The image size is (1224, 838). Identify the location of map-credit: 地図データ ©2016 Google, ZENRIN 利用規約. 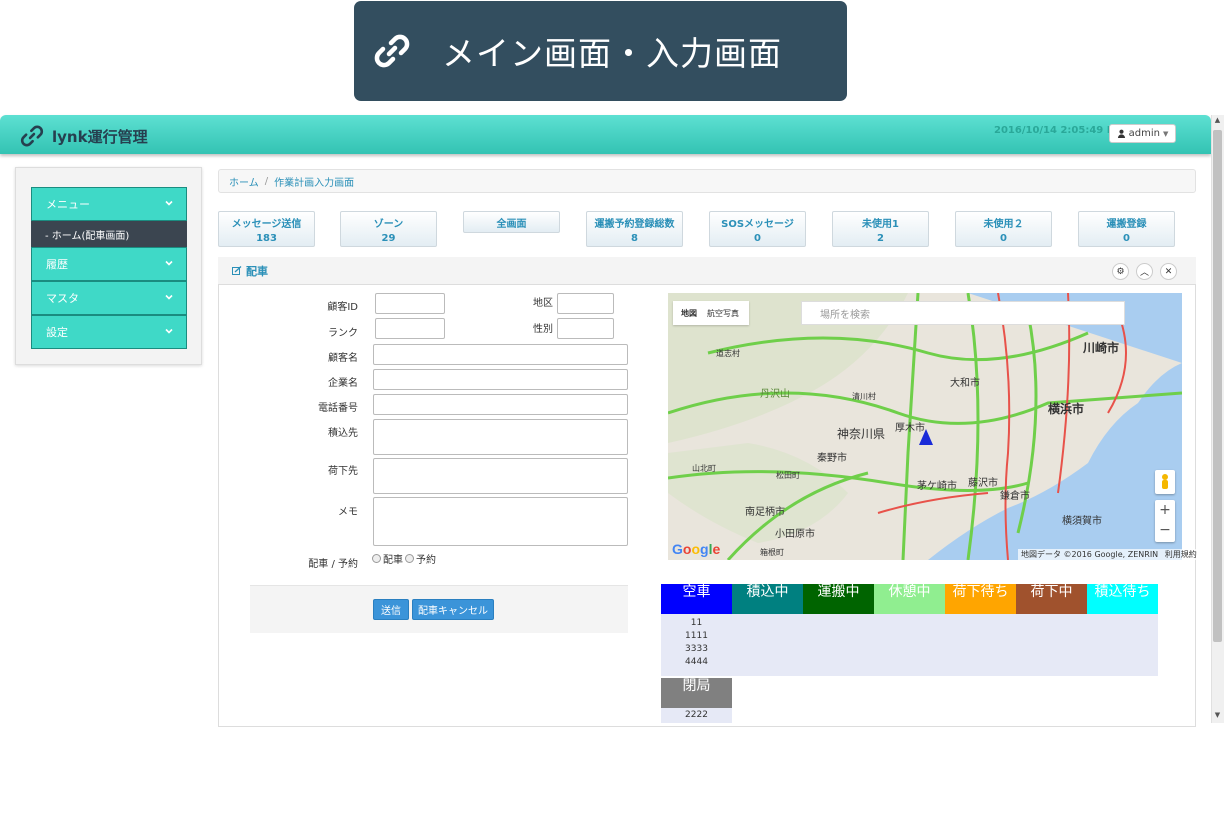
(1109, 554).